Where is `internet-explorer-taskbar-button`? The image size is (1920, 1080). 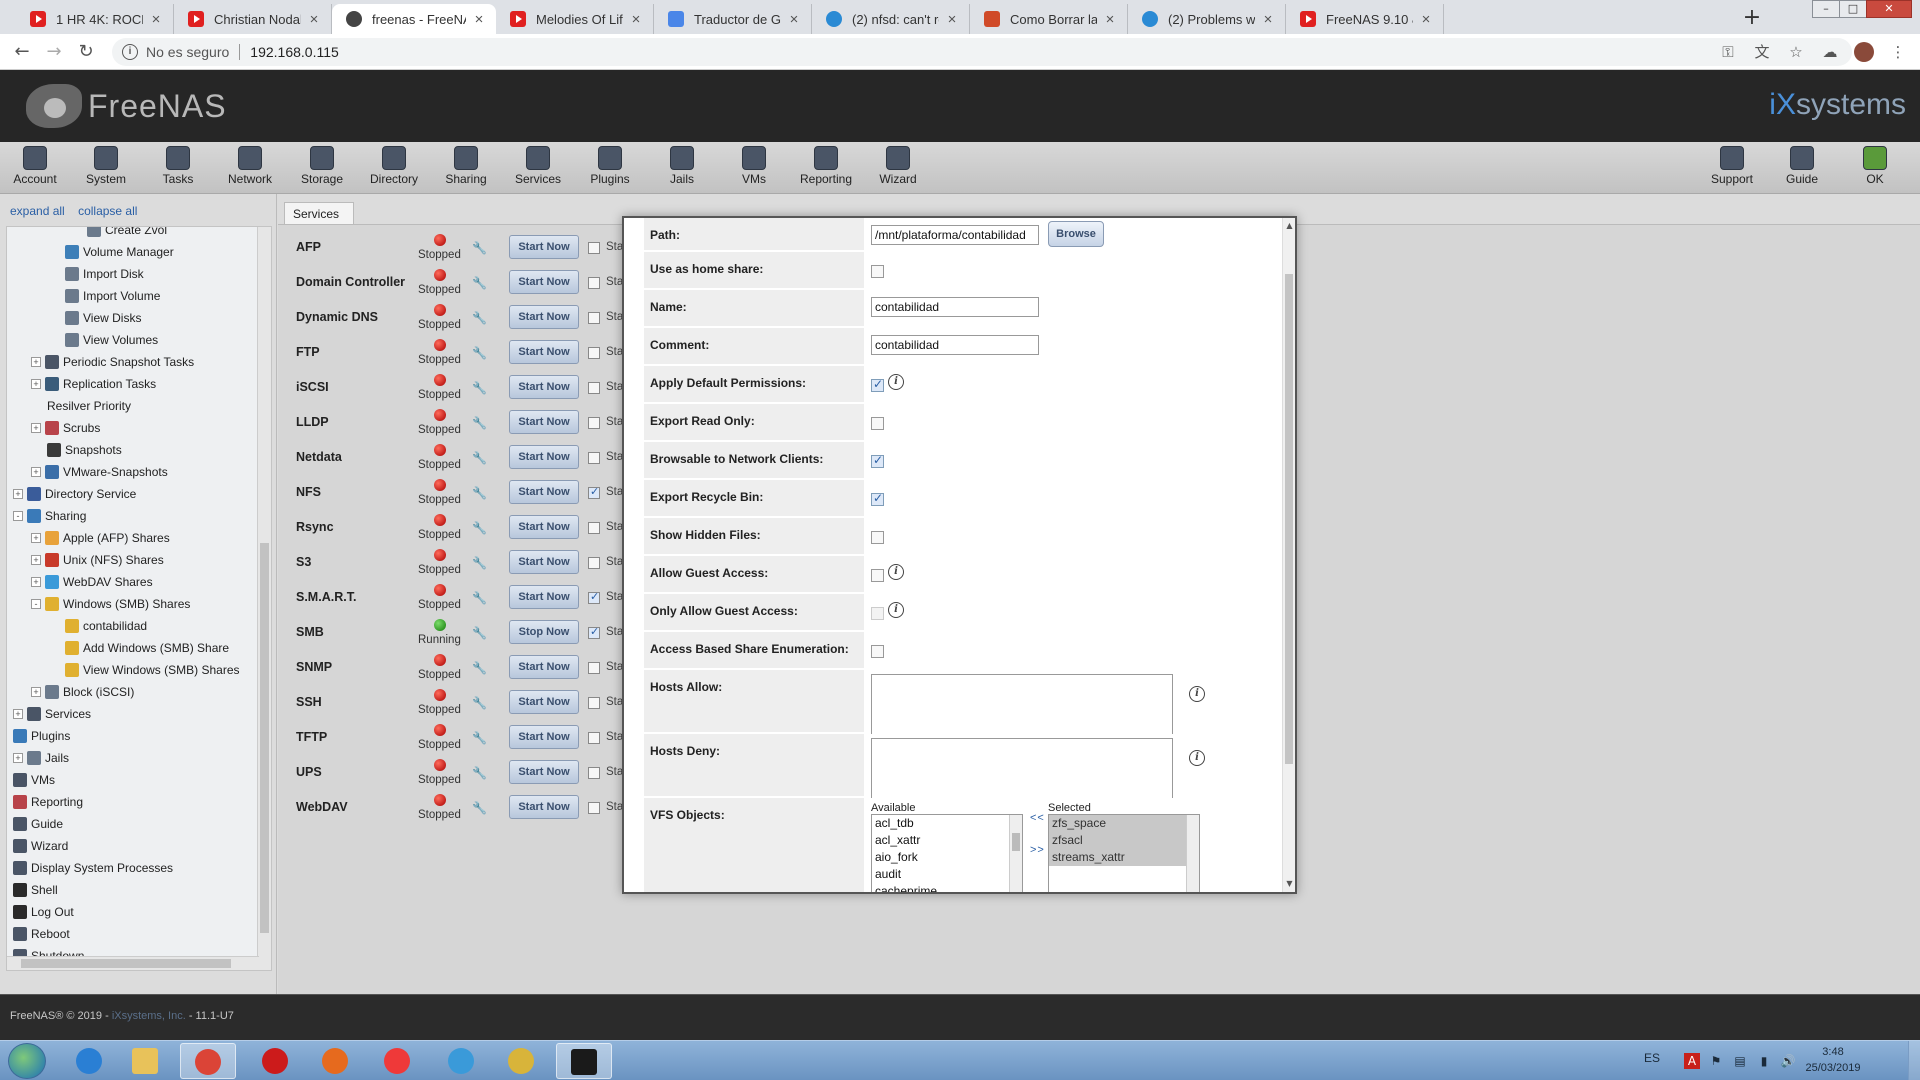
internet-explorer-taskbar-button is located at coordinates (90, 1061).